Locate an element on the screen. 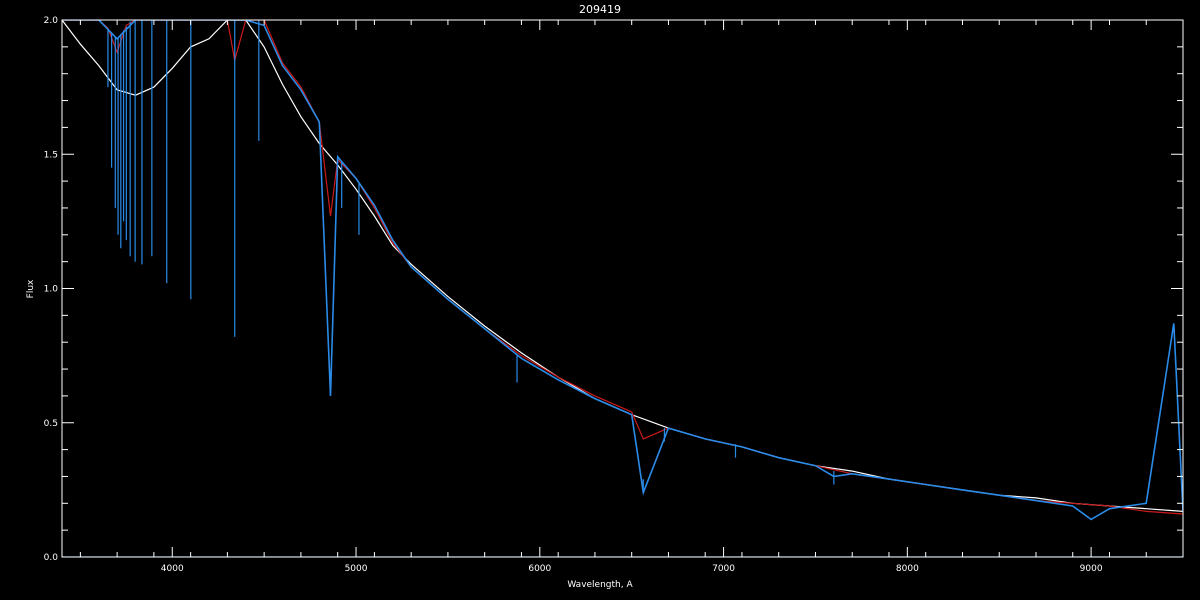  y-tick-label: 2.0 is located at coordinates (51, 21).